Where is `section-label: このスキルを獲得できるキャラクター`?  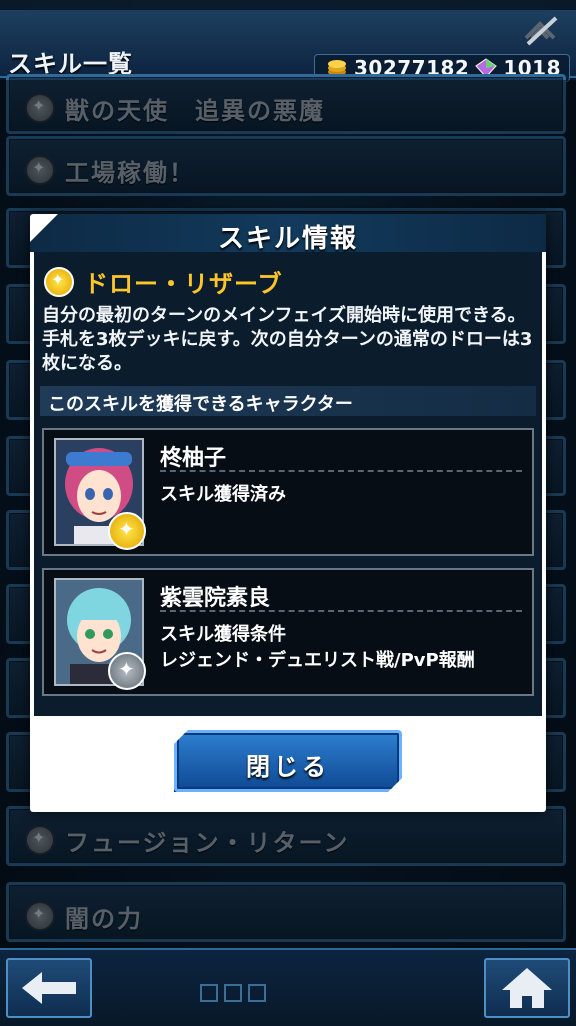 section-label: このスキルを獲得できるキャラクター is located at coordinates (200, 404).